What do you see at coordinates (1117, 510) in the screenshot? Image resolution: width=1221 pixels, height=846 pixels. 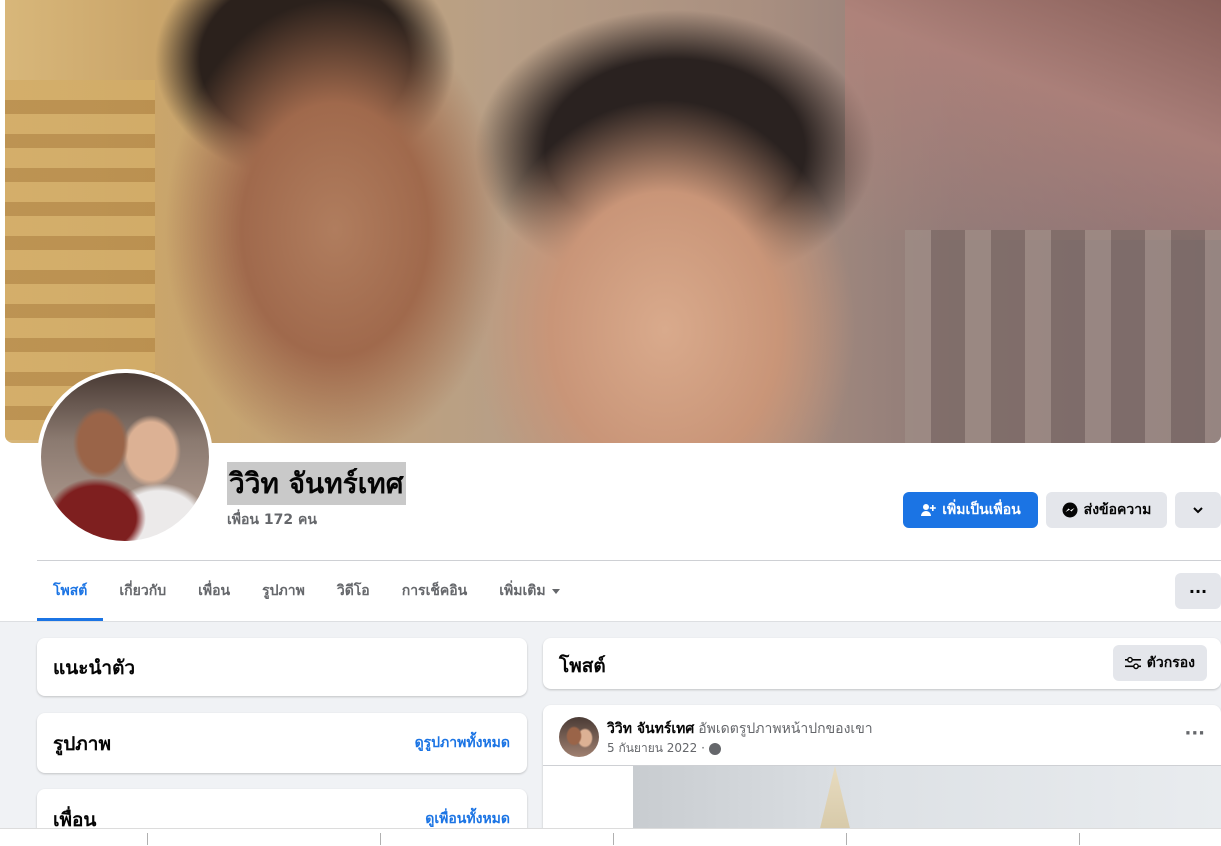 I see `message-label: ส่งข้อความ` at bounding box center [1117, 510].